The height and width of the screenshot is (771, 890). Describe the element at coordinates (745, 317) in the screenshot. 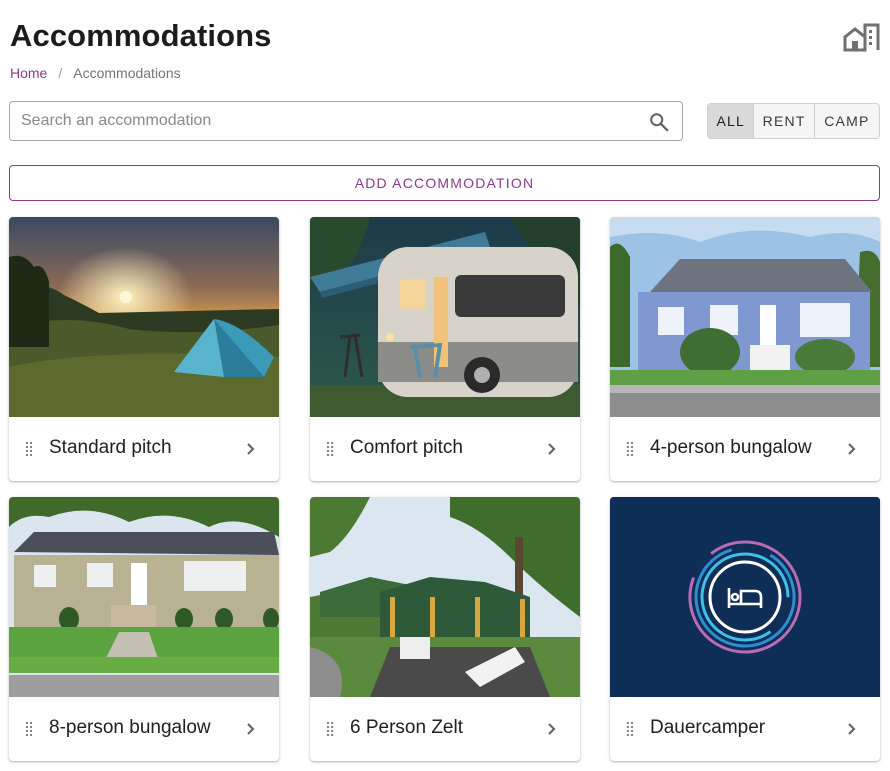

I see `blue-house-photo` at that location.